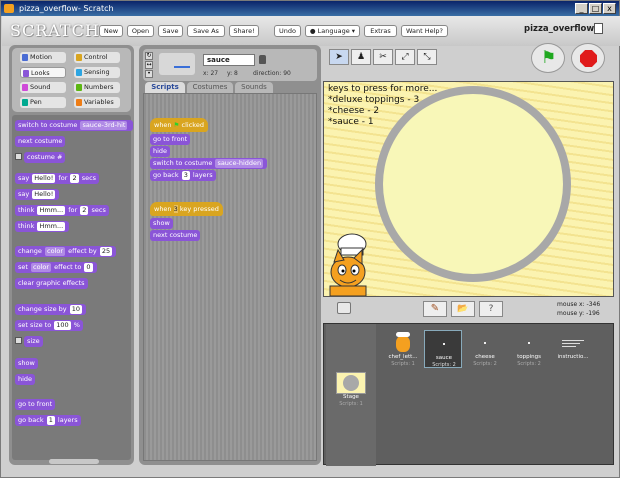 The height and width of the screenshot is (478, 620). Describe the element at coordinates (45, 157) in the screenshot. I see `costume-number-block: costume #` at that location.